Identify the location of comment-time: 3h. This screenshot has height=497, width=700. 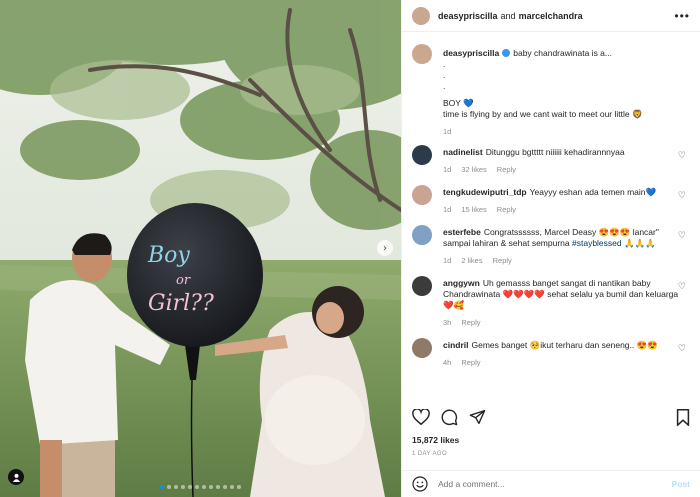
(447, 322).